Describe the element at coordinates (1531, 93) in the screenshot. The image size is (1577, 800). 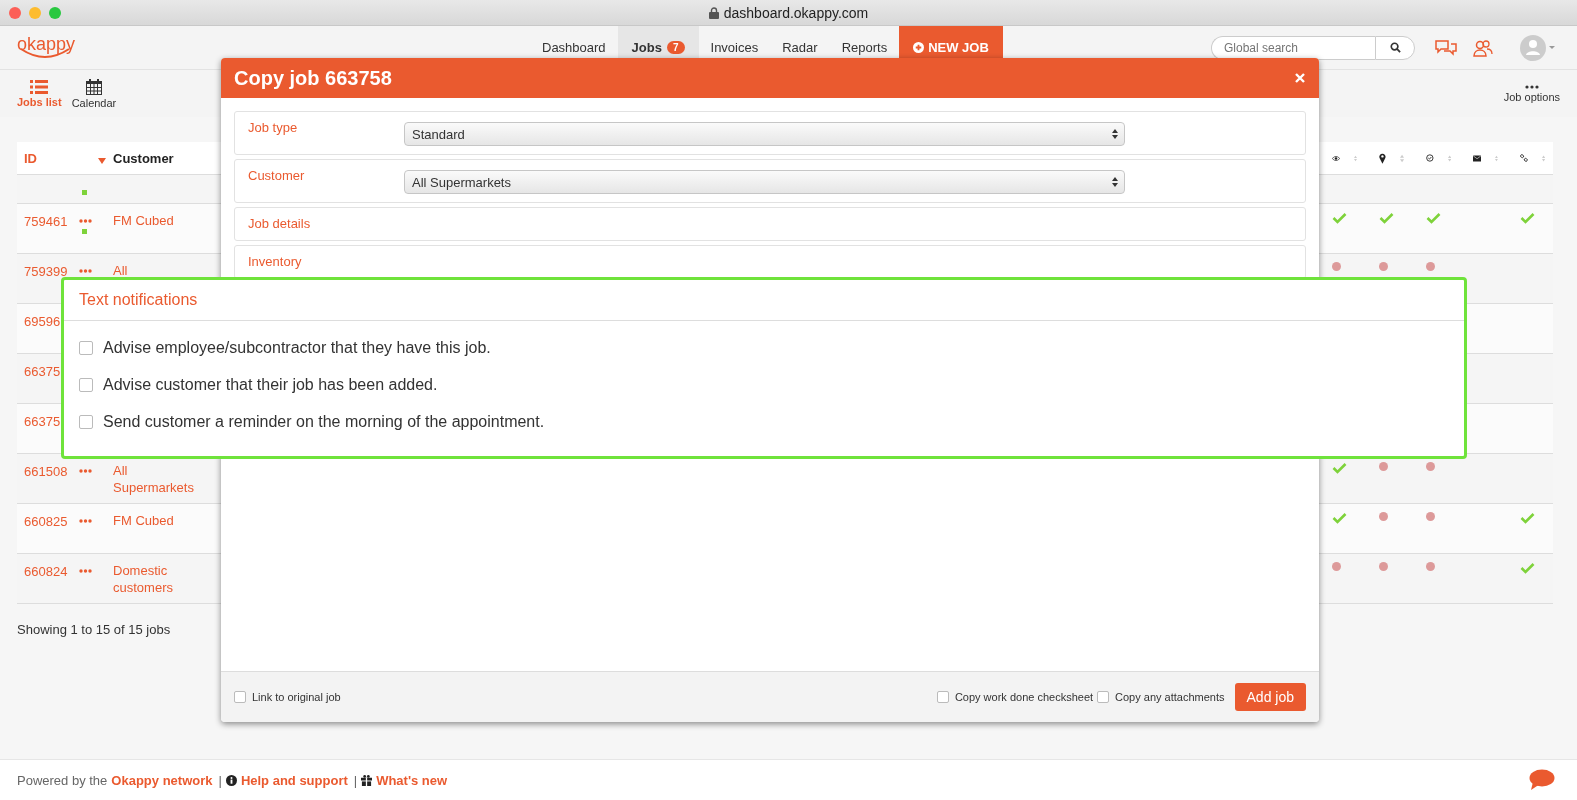
I see `job-options-button: Job options` at that location.